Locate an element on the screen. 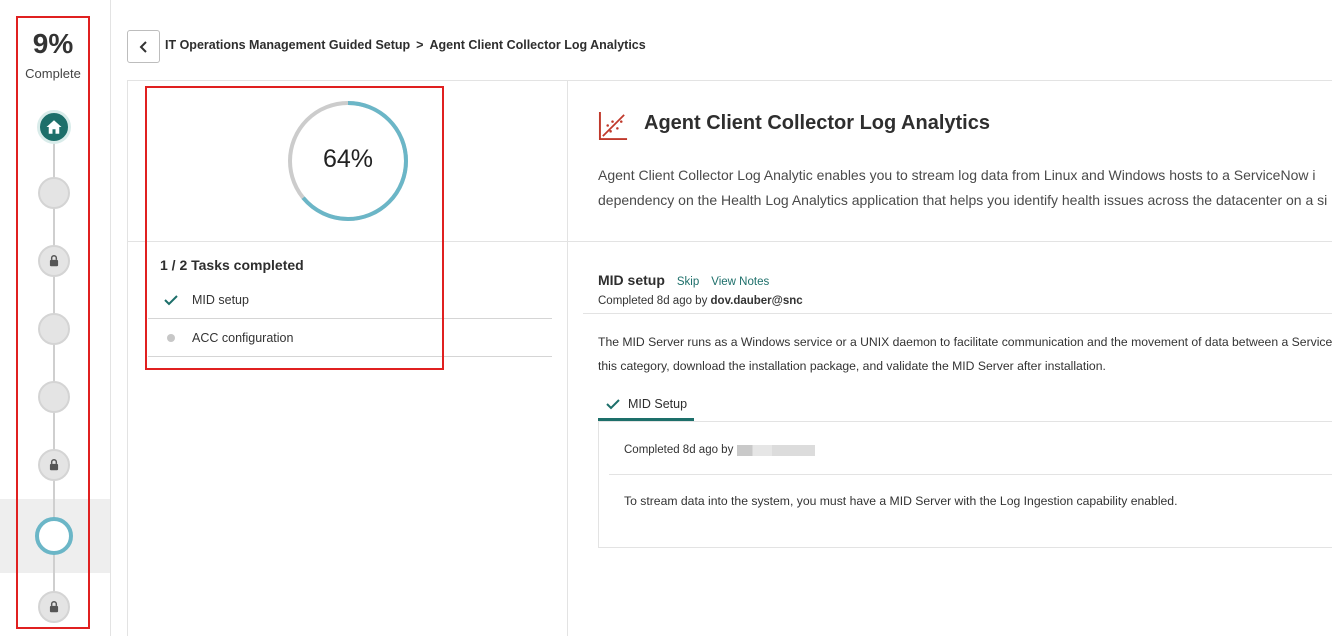  task-item-acc-configuration: ACC configuration is located at coordinates (350, 338).